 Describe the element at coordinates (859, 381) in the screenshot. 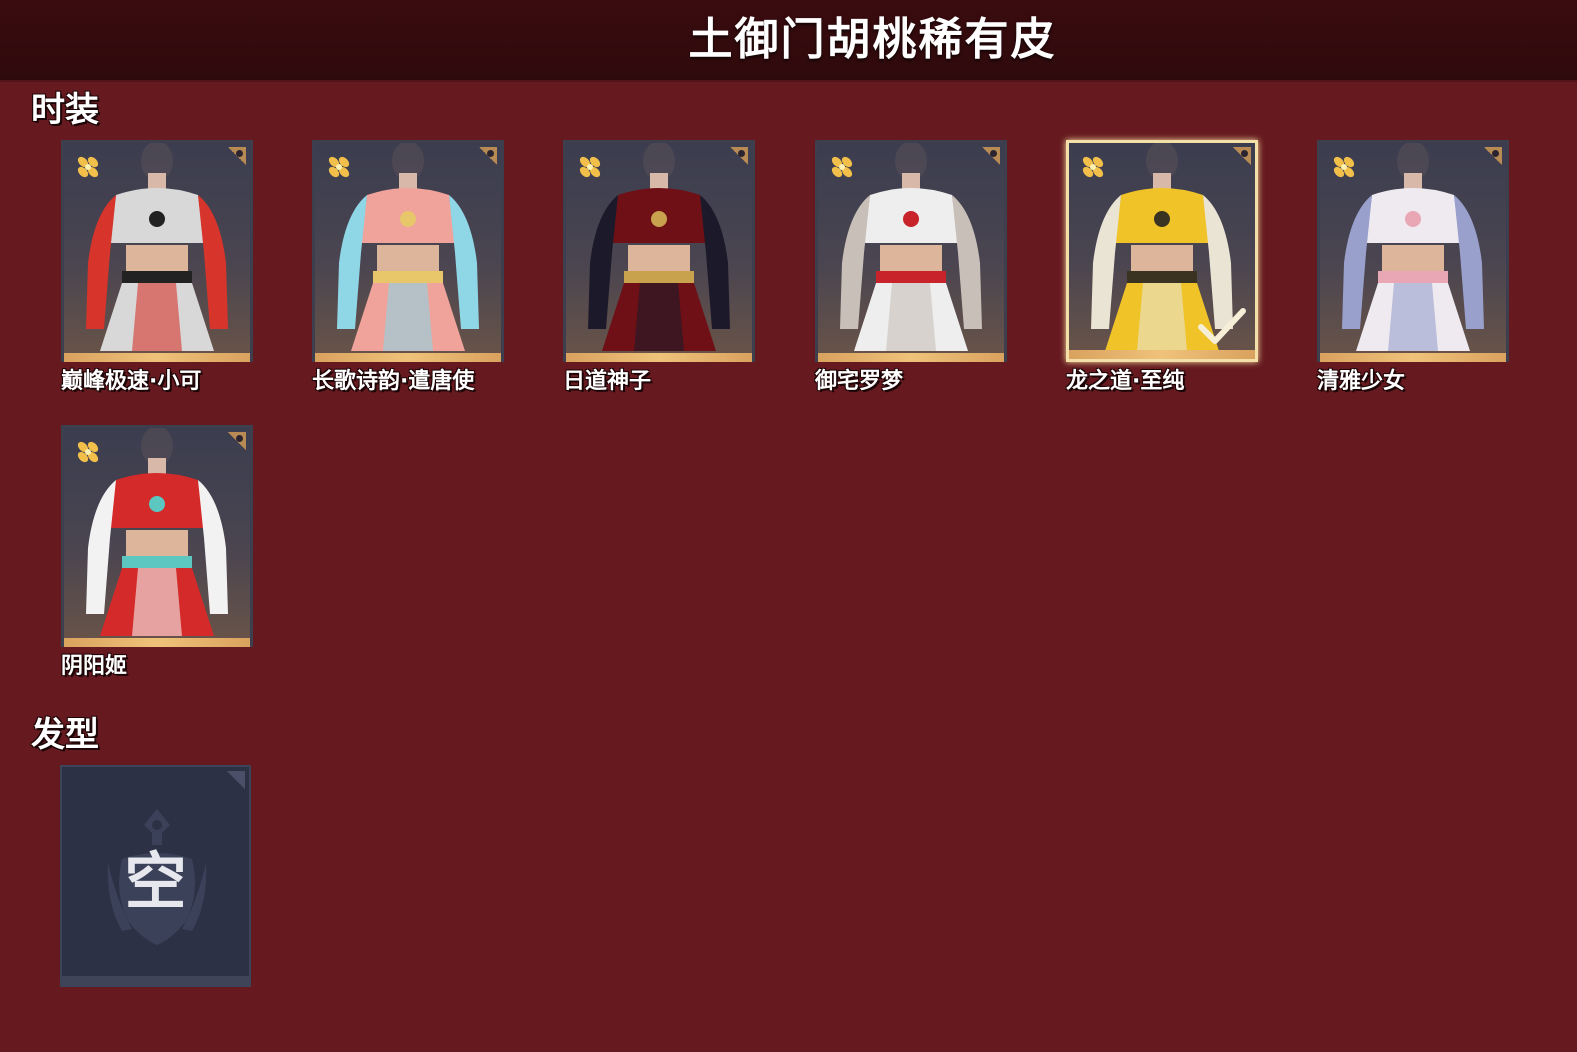

I see `skin-name: 御宅罗梦` at that location.